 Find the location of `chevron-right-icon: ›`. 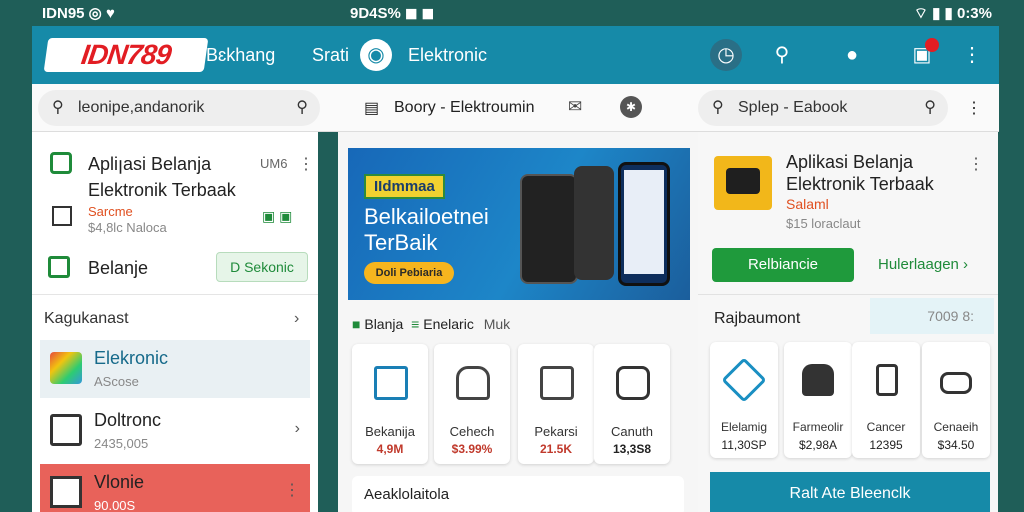

chevron-right-icon: › is located at coordinates (296, 319).